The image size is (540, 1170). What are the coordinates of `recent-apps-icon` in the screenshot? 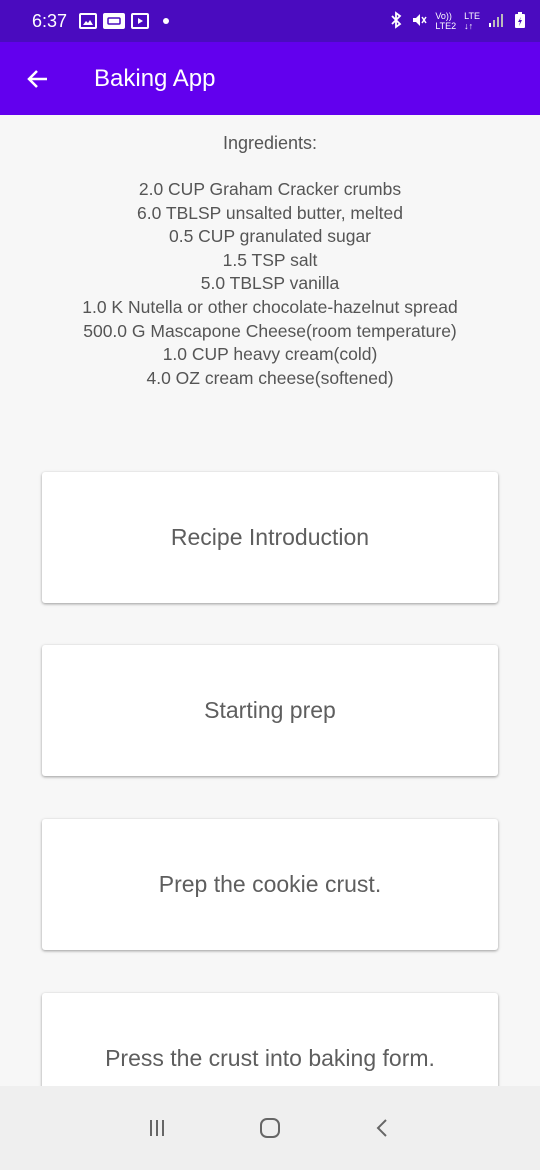 It's located at (157, 1128).